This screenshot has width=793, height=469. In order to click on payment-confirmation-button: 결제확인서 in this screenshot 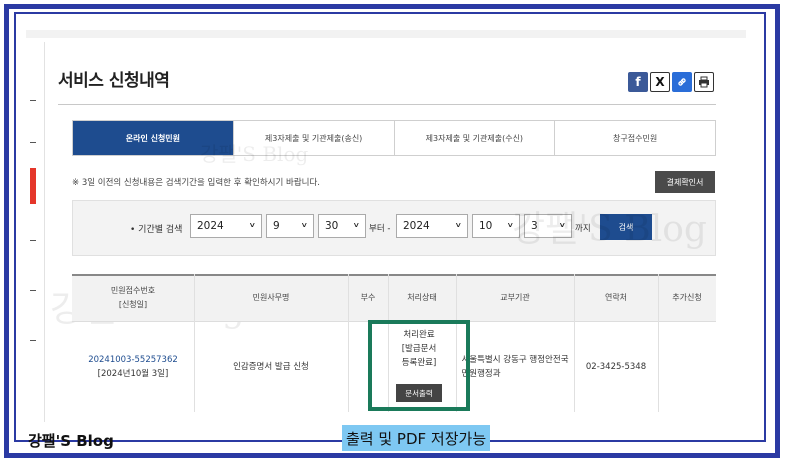, I will do `click(685, 182)`.